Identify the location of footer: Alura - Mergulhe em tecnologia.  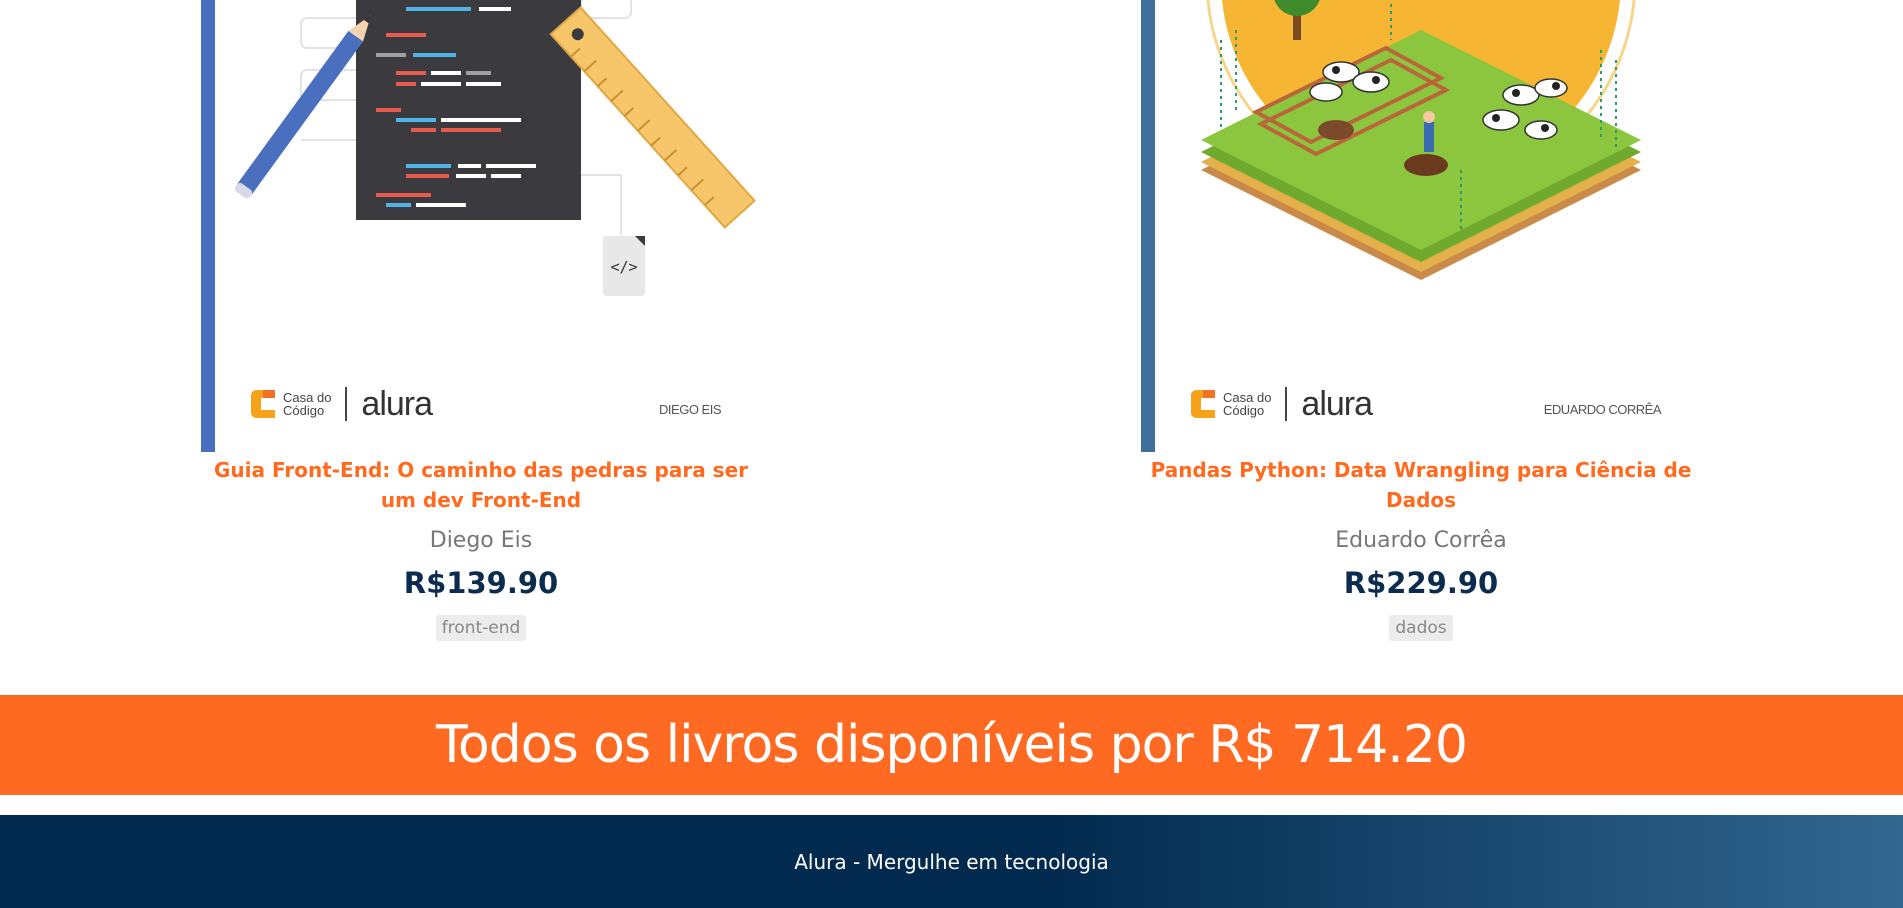
(951, 861).